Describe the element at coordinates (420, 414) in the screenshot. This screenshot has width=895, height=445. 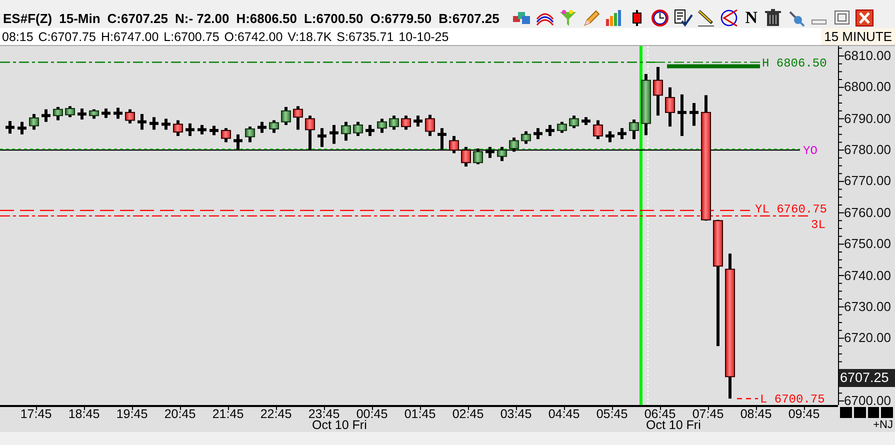
I see `time-label: 01:45` at that location.